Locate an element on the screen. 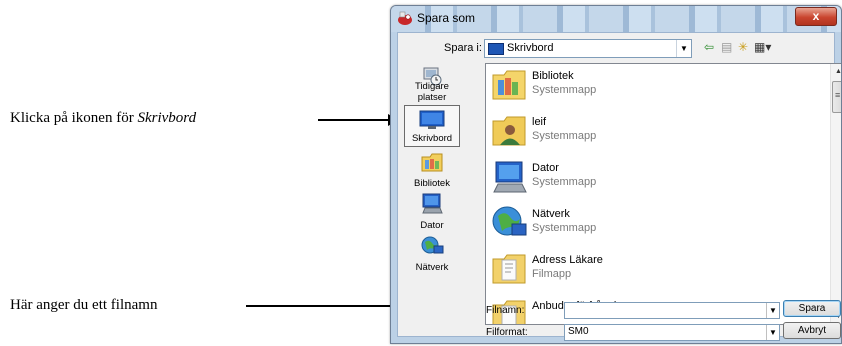 This screenshot has width=842, height=346. back-icon: ⇦ is located at coordinates (709, 47).